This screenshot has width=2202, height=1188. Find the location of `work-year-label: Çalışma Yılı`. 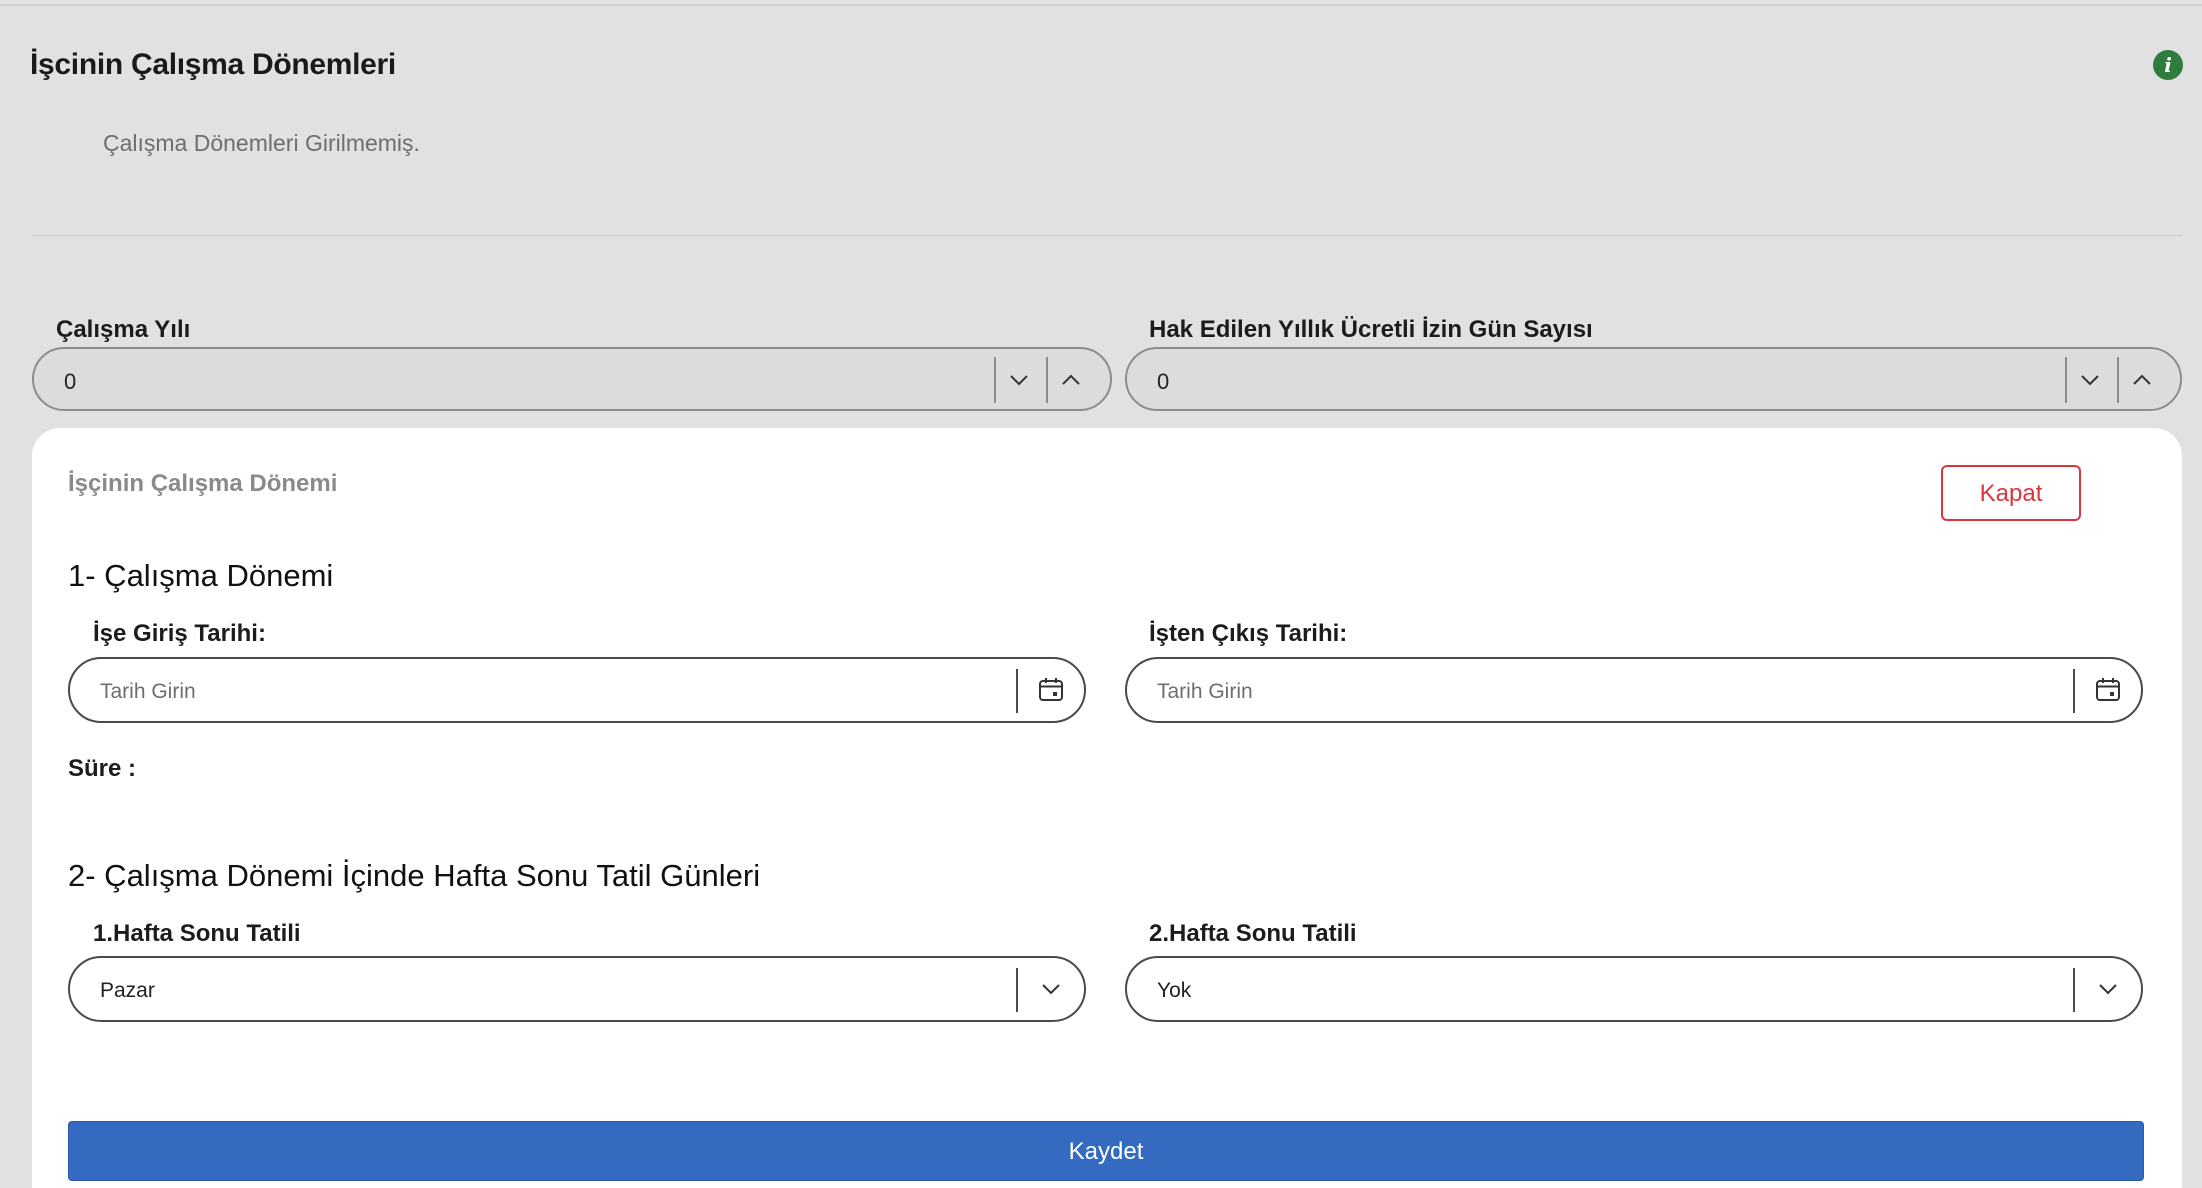

work-year-label: Çalışma Yılı is located at coordinates (123, 329).